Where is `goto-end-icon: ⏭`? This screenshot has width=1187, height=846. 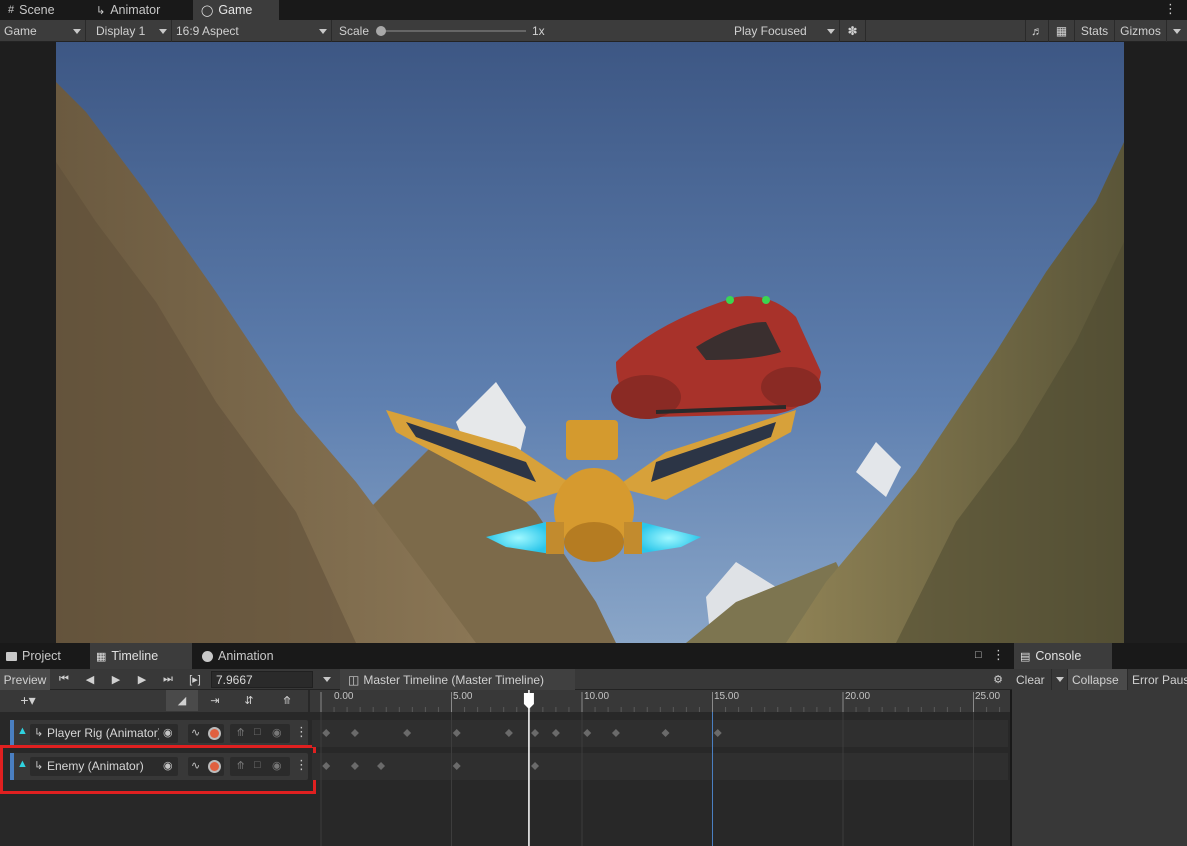
goto-end-icon: ⏭ is located at coordinates (168, 679).